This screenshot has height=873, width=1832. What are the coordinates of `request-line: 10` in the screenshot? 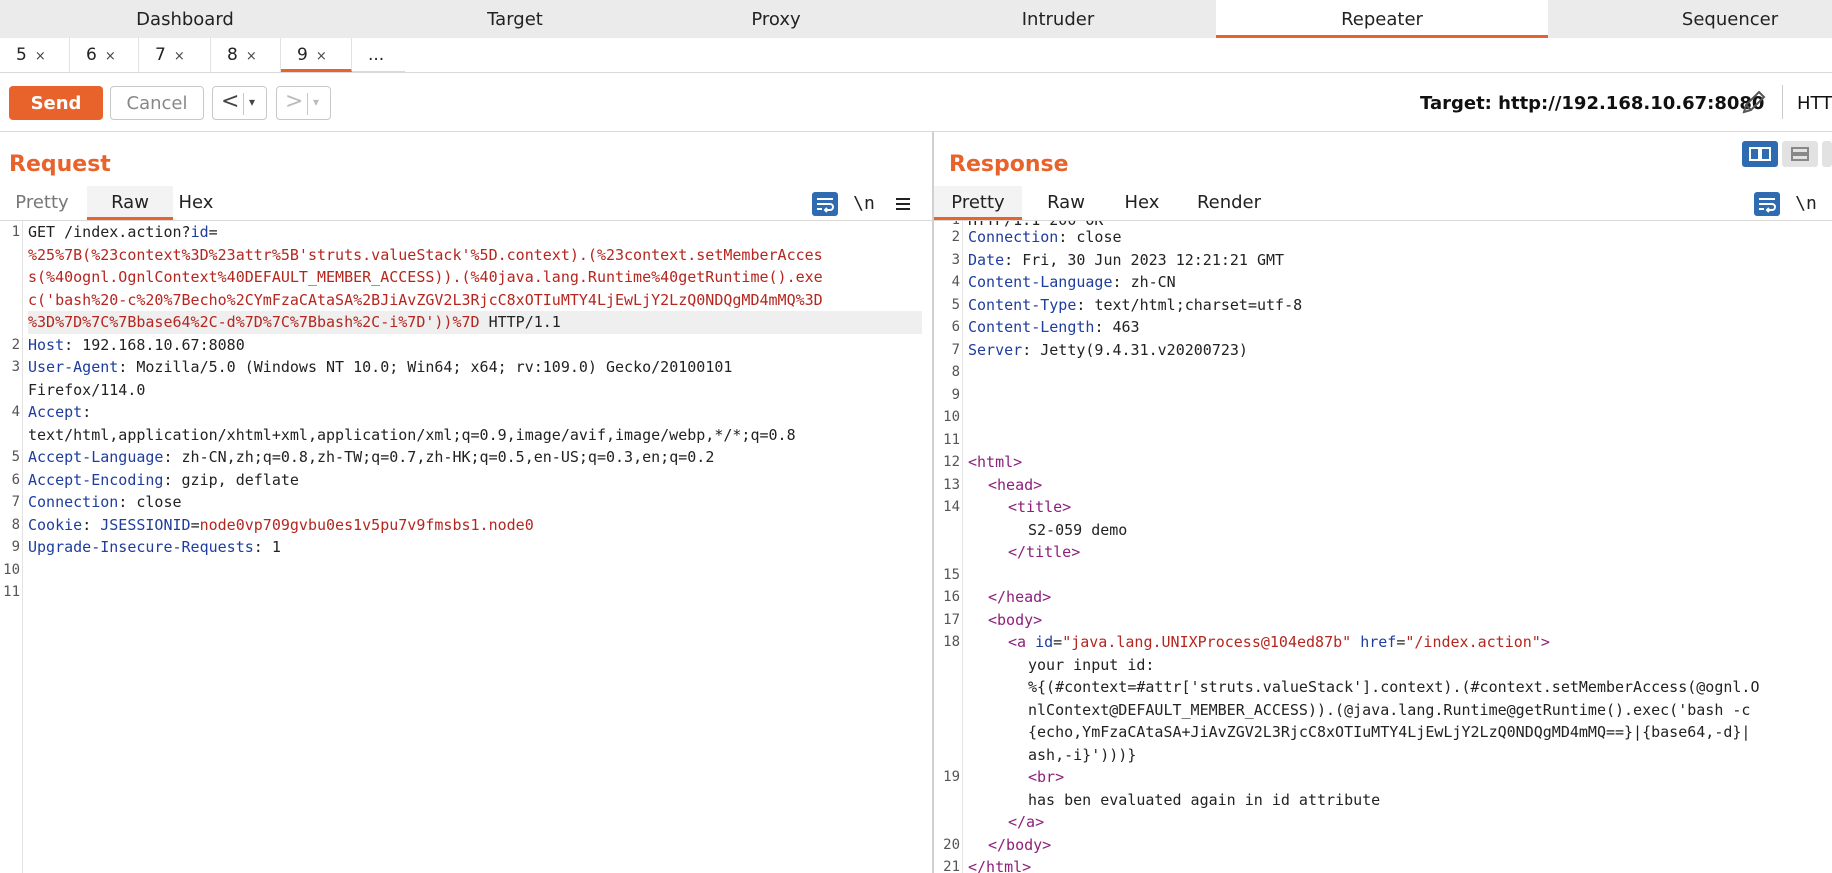 It's located at (11, 569).